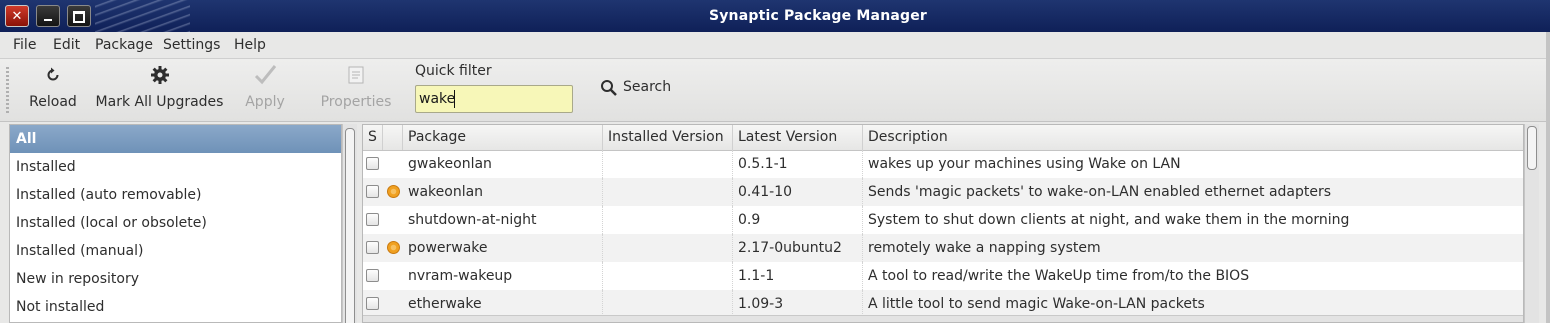  Describe the element at coordinates (494, 99) in the screenshot. I see `quick-filter-input` at that location.